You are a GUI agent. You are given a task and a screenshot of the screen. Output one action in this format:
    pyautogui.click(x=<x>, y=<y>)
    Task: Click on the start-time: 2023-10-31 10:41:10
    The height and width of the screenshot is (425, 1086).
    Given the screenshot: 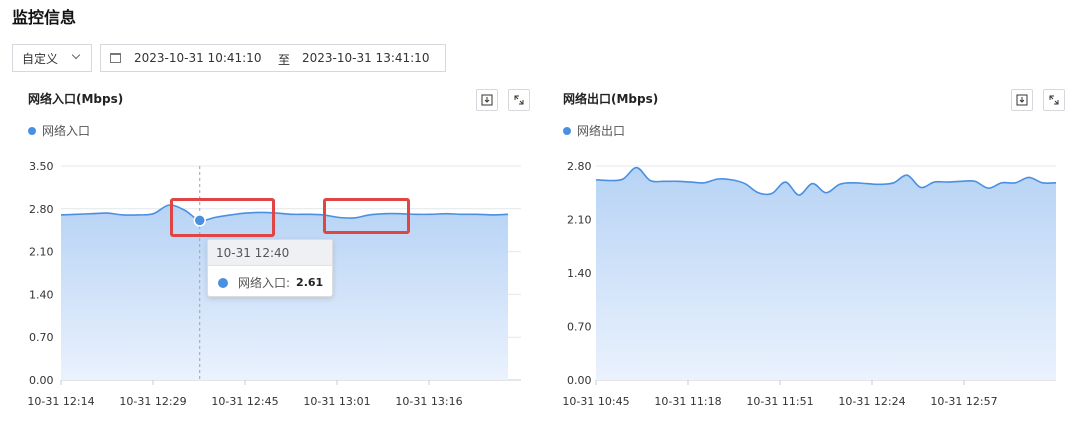 What is the action you would take?
    pyautogui.click(x=197, y=58)
    